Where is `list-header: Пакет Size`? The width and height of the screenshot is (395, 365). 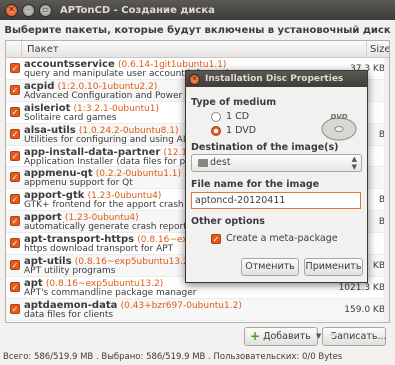 list-header: Пакет Size is located at coordinates (197, 49).